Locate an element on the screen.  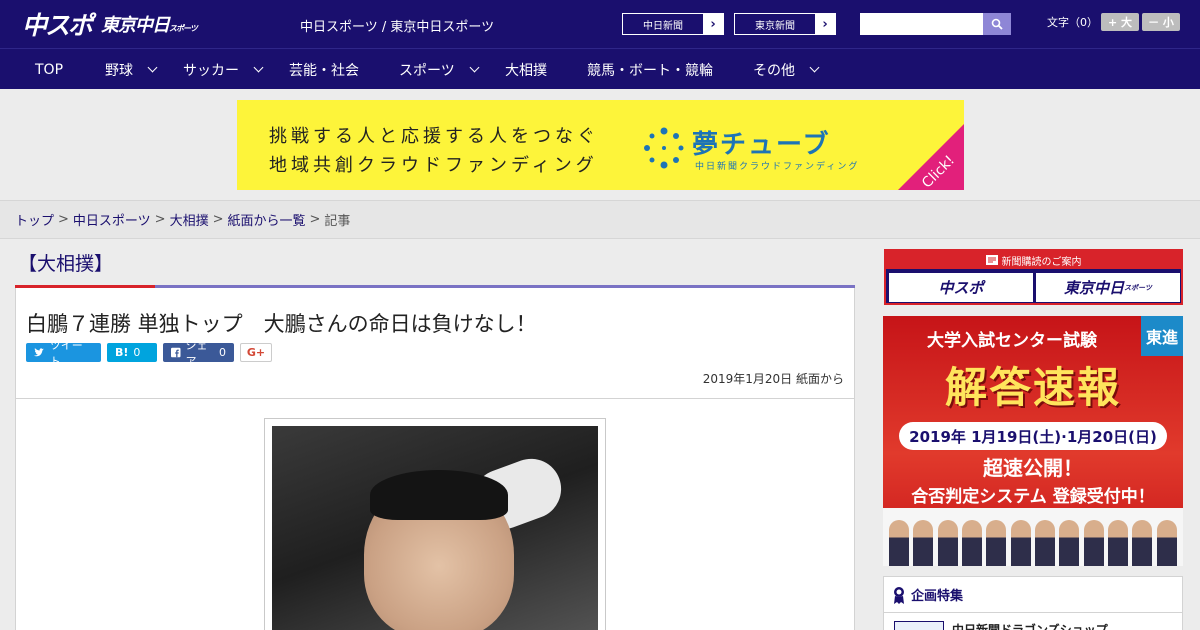
chunichi-shimbun-link: 中日新聞 › is located at coordinates (673, 24).